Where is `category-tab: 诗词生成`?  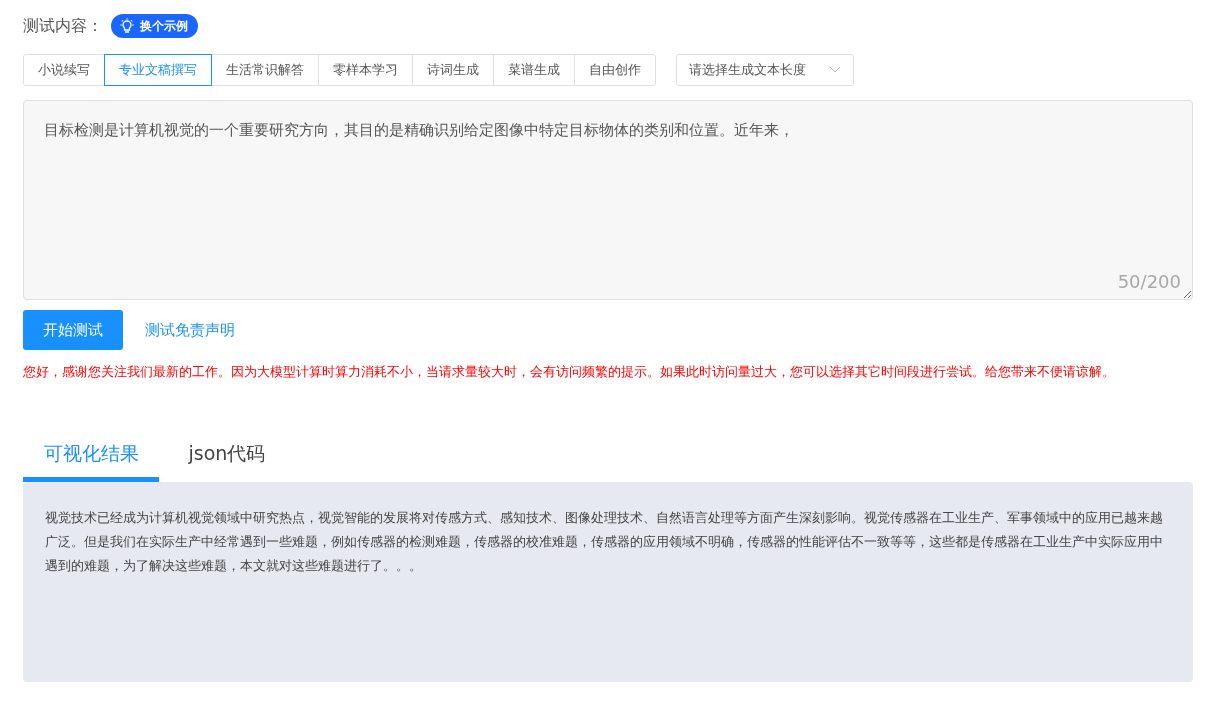 category-tab: 诗词生成 is located at coordinates (453, 70).